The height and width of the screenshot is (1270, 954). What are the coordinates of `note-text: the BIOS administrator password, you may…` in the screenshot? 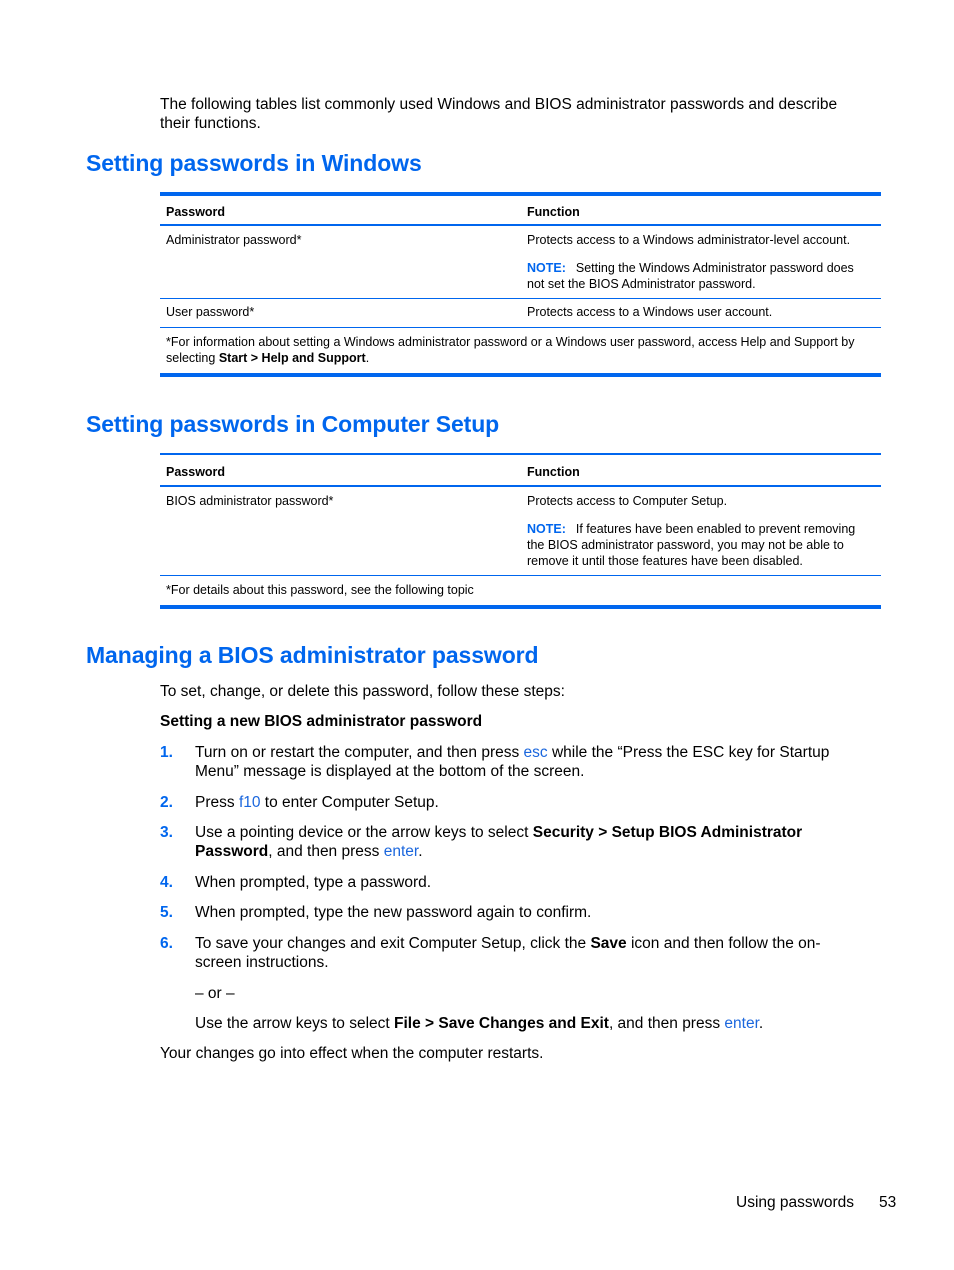 It's located at (685, 545).